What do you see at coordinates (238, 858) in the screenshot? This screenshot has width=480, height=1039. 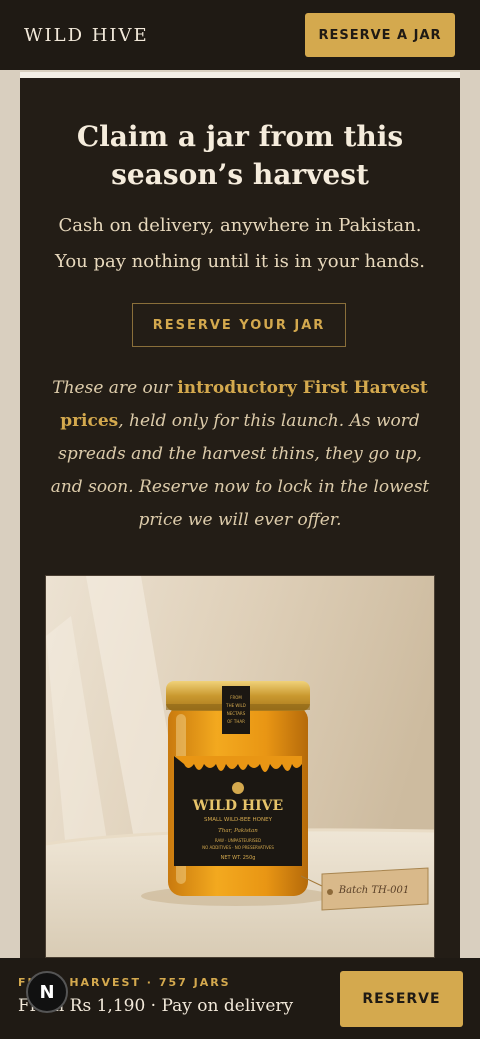 I see `svg-text: NET WT. 250g` at bounding box center [238, 858].